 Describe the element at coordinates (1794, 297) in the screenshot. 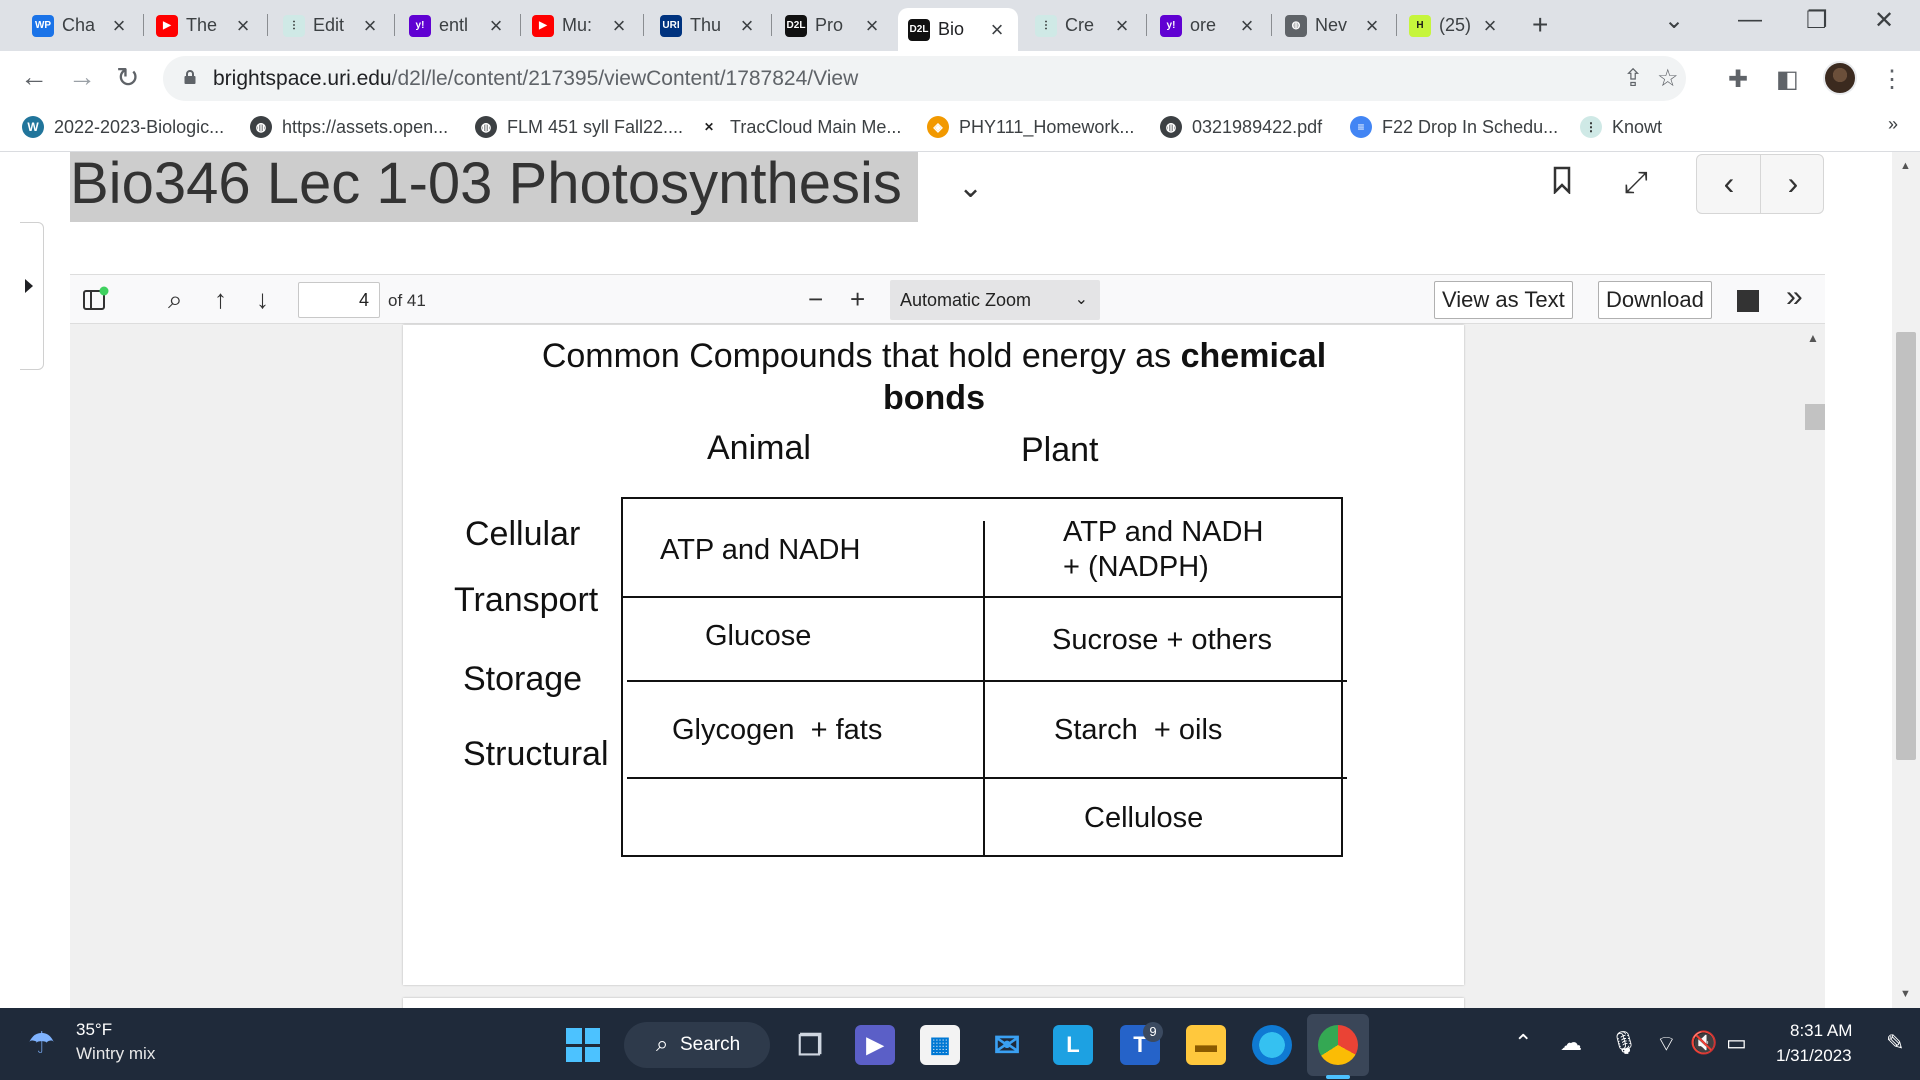

I see `tools-more-icon: »` at that location.